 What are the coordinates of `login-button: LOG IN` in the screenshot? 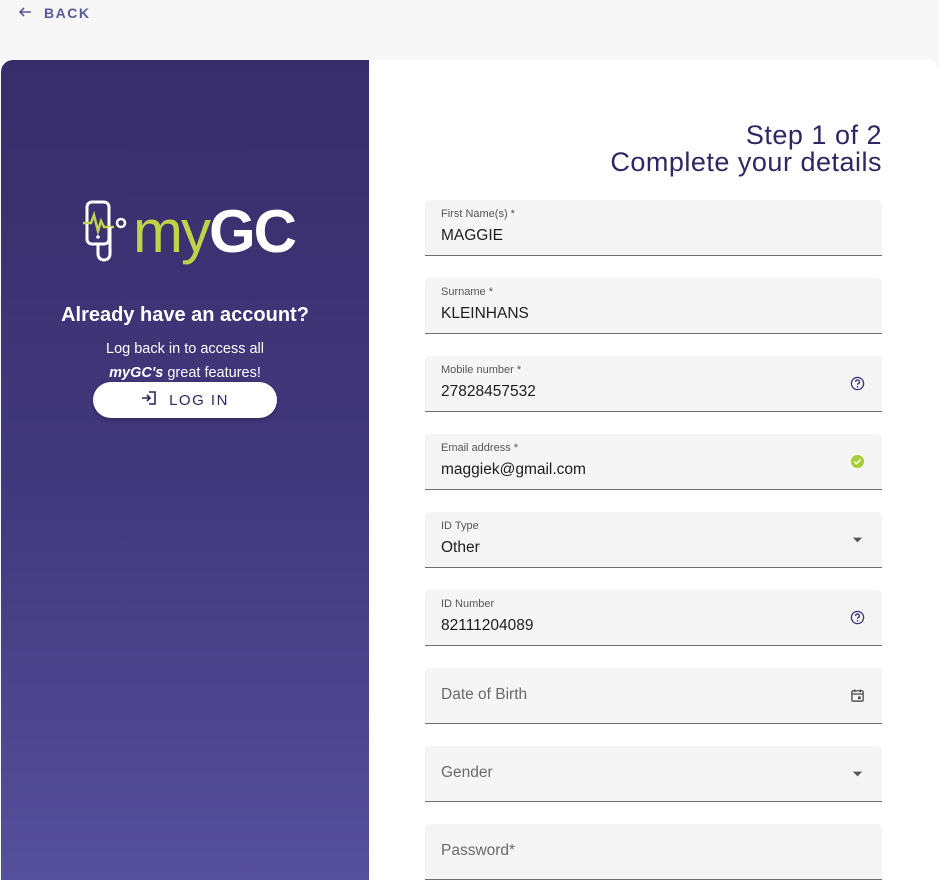 It's located at (185, 400).